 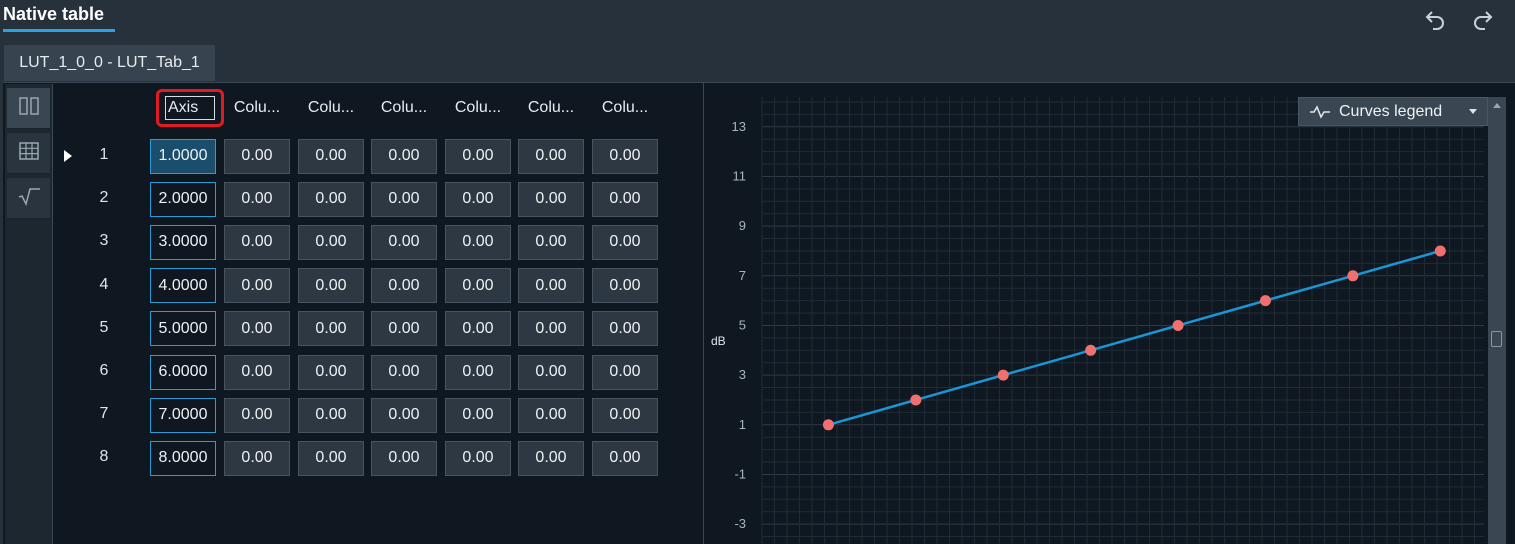 I want to click on current-row-indicator, so click(x=68, y=156).